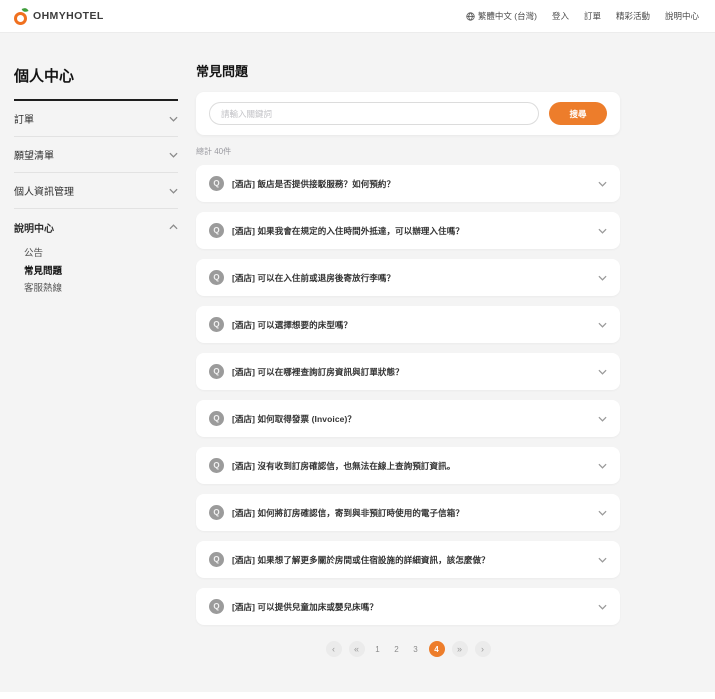  Describe the element at coordinates (314, 277) in the screenshot. I see `faq-question: [酒店] 可以在入住前或退房後寄放行李嗎？` at that location.